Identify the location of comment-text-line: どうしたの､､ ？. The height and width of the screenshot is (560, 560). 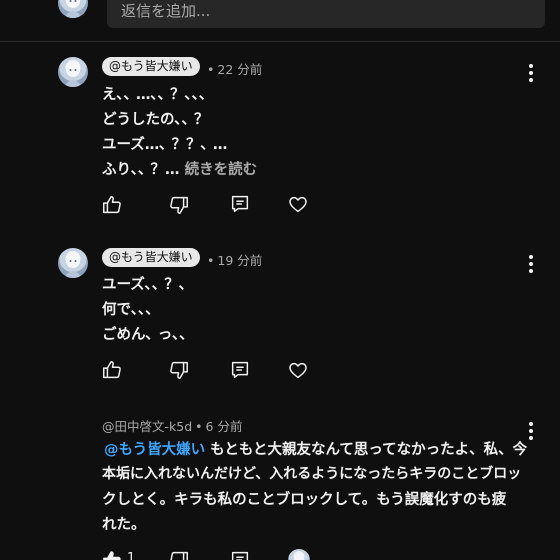
(155, 120).